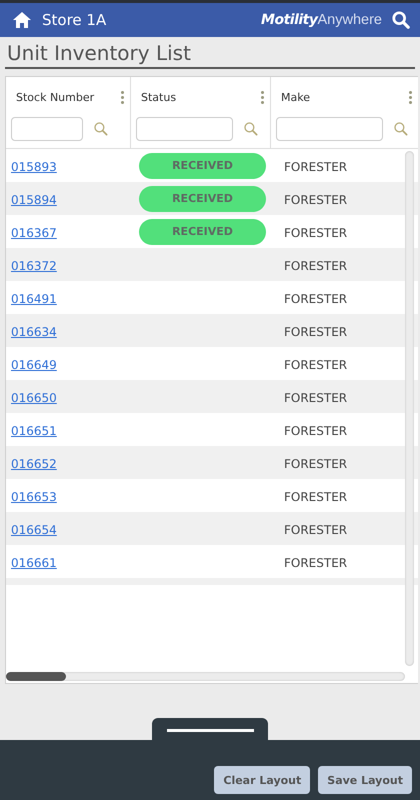  What do you see at coordinates (34, 299) in the screenshot?
I see `stock-number-link: 016491` at bounding box center [34, 299].